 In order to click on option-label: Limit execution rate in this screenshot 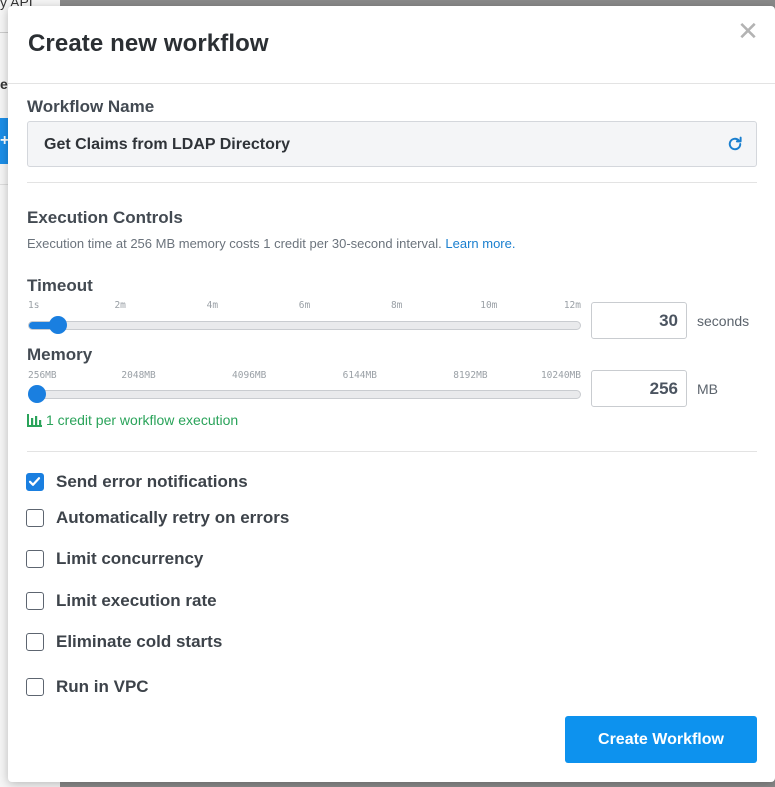, I will do `click(136, 601)`.